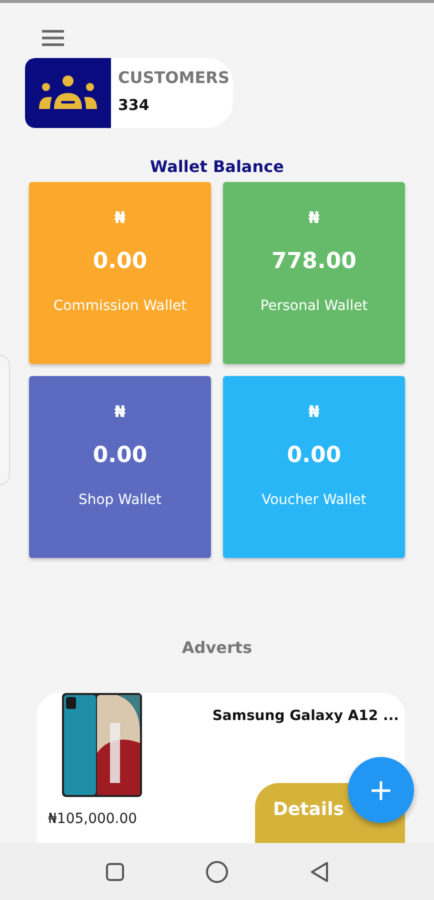  What do you see at coordinates (314, 306) in the screenshot?
I see `wallet-label: Personal Wallet` at bounding box center [314, 306].